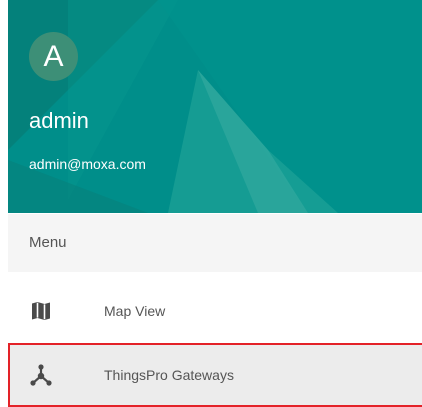 The height and width of the screenshot is (407, 422). I want to click on menu-item-label: ThingsPro Gateways, so click(169, 375).